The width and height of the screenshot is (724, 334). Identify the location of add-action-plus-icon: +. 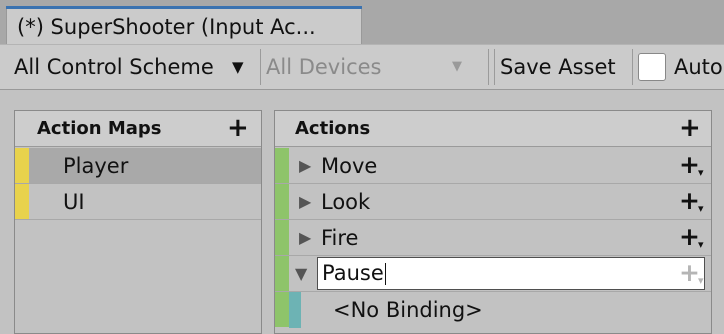
(690, 129).